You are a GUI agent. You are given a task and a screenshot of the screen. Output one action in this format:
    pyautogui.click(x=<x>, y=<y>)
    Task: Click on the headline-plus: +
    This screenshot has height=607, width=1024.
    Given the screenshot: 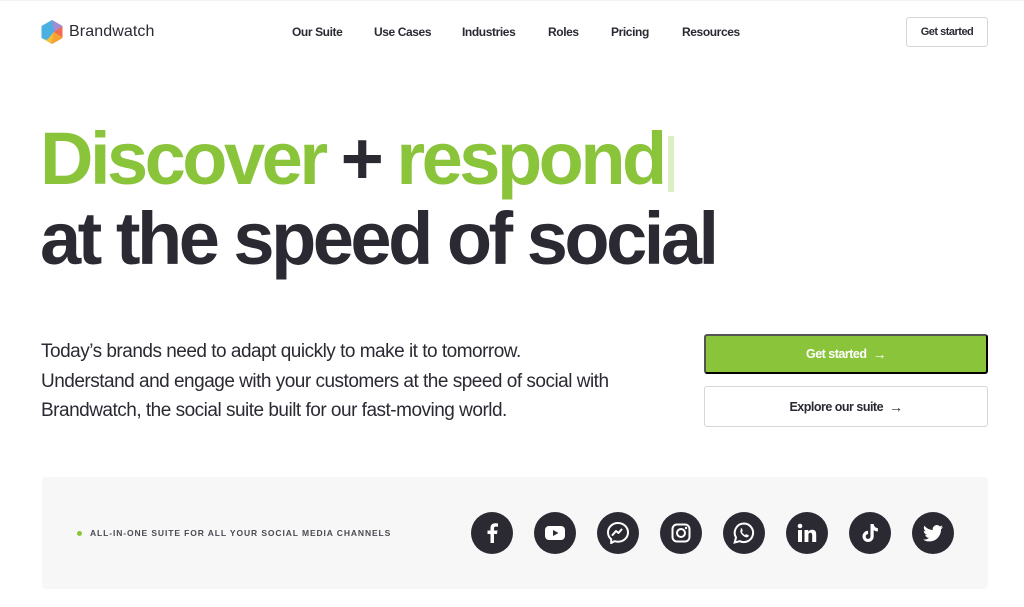 What is the action you would take?
    pyautogui.click(x=362, y=158)
    